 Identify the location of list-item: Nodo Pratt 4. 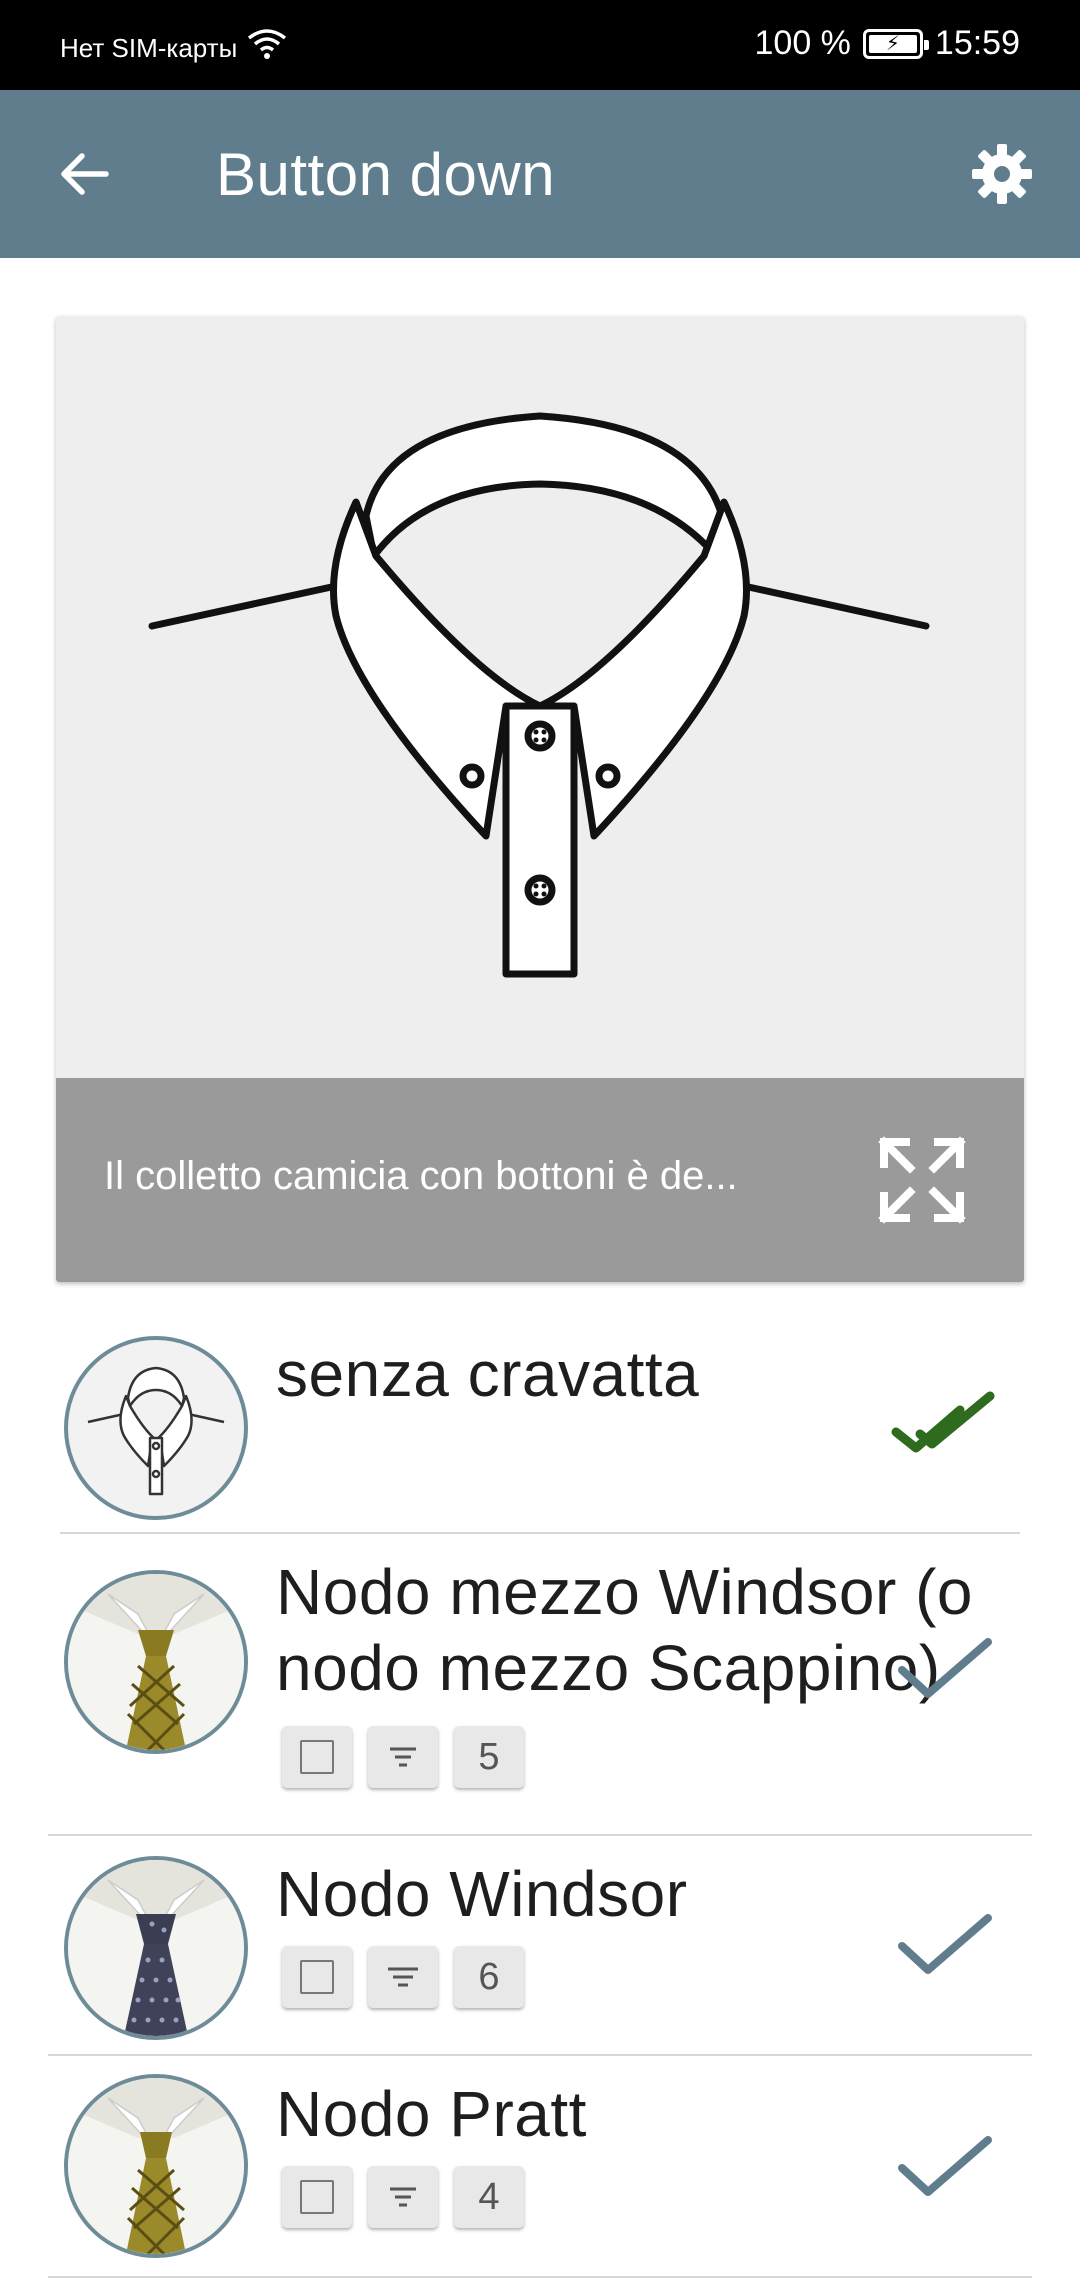
(540, 2168).